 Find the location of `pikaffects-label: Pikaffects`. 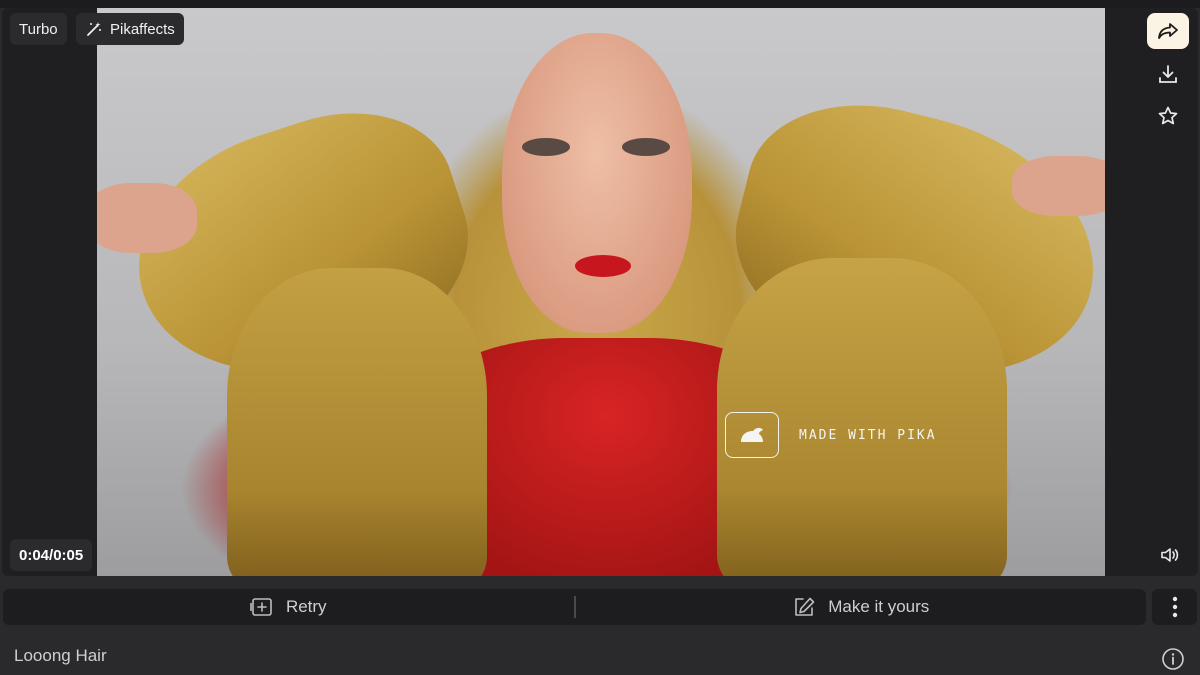

pikaffects-label: Pikaffects is located at coordinates (142, 29).